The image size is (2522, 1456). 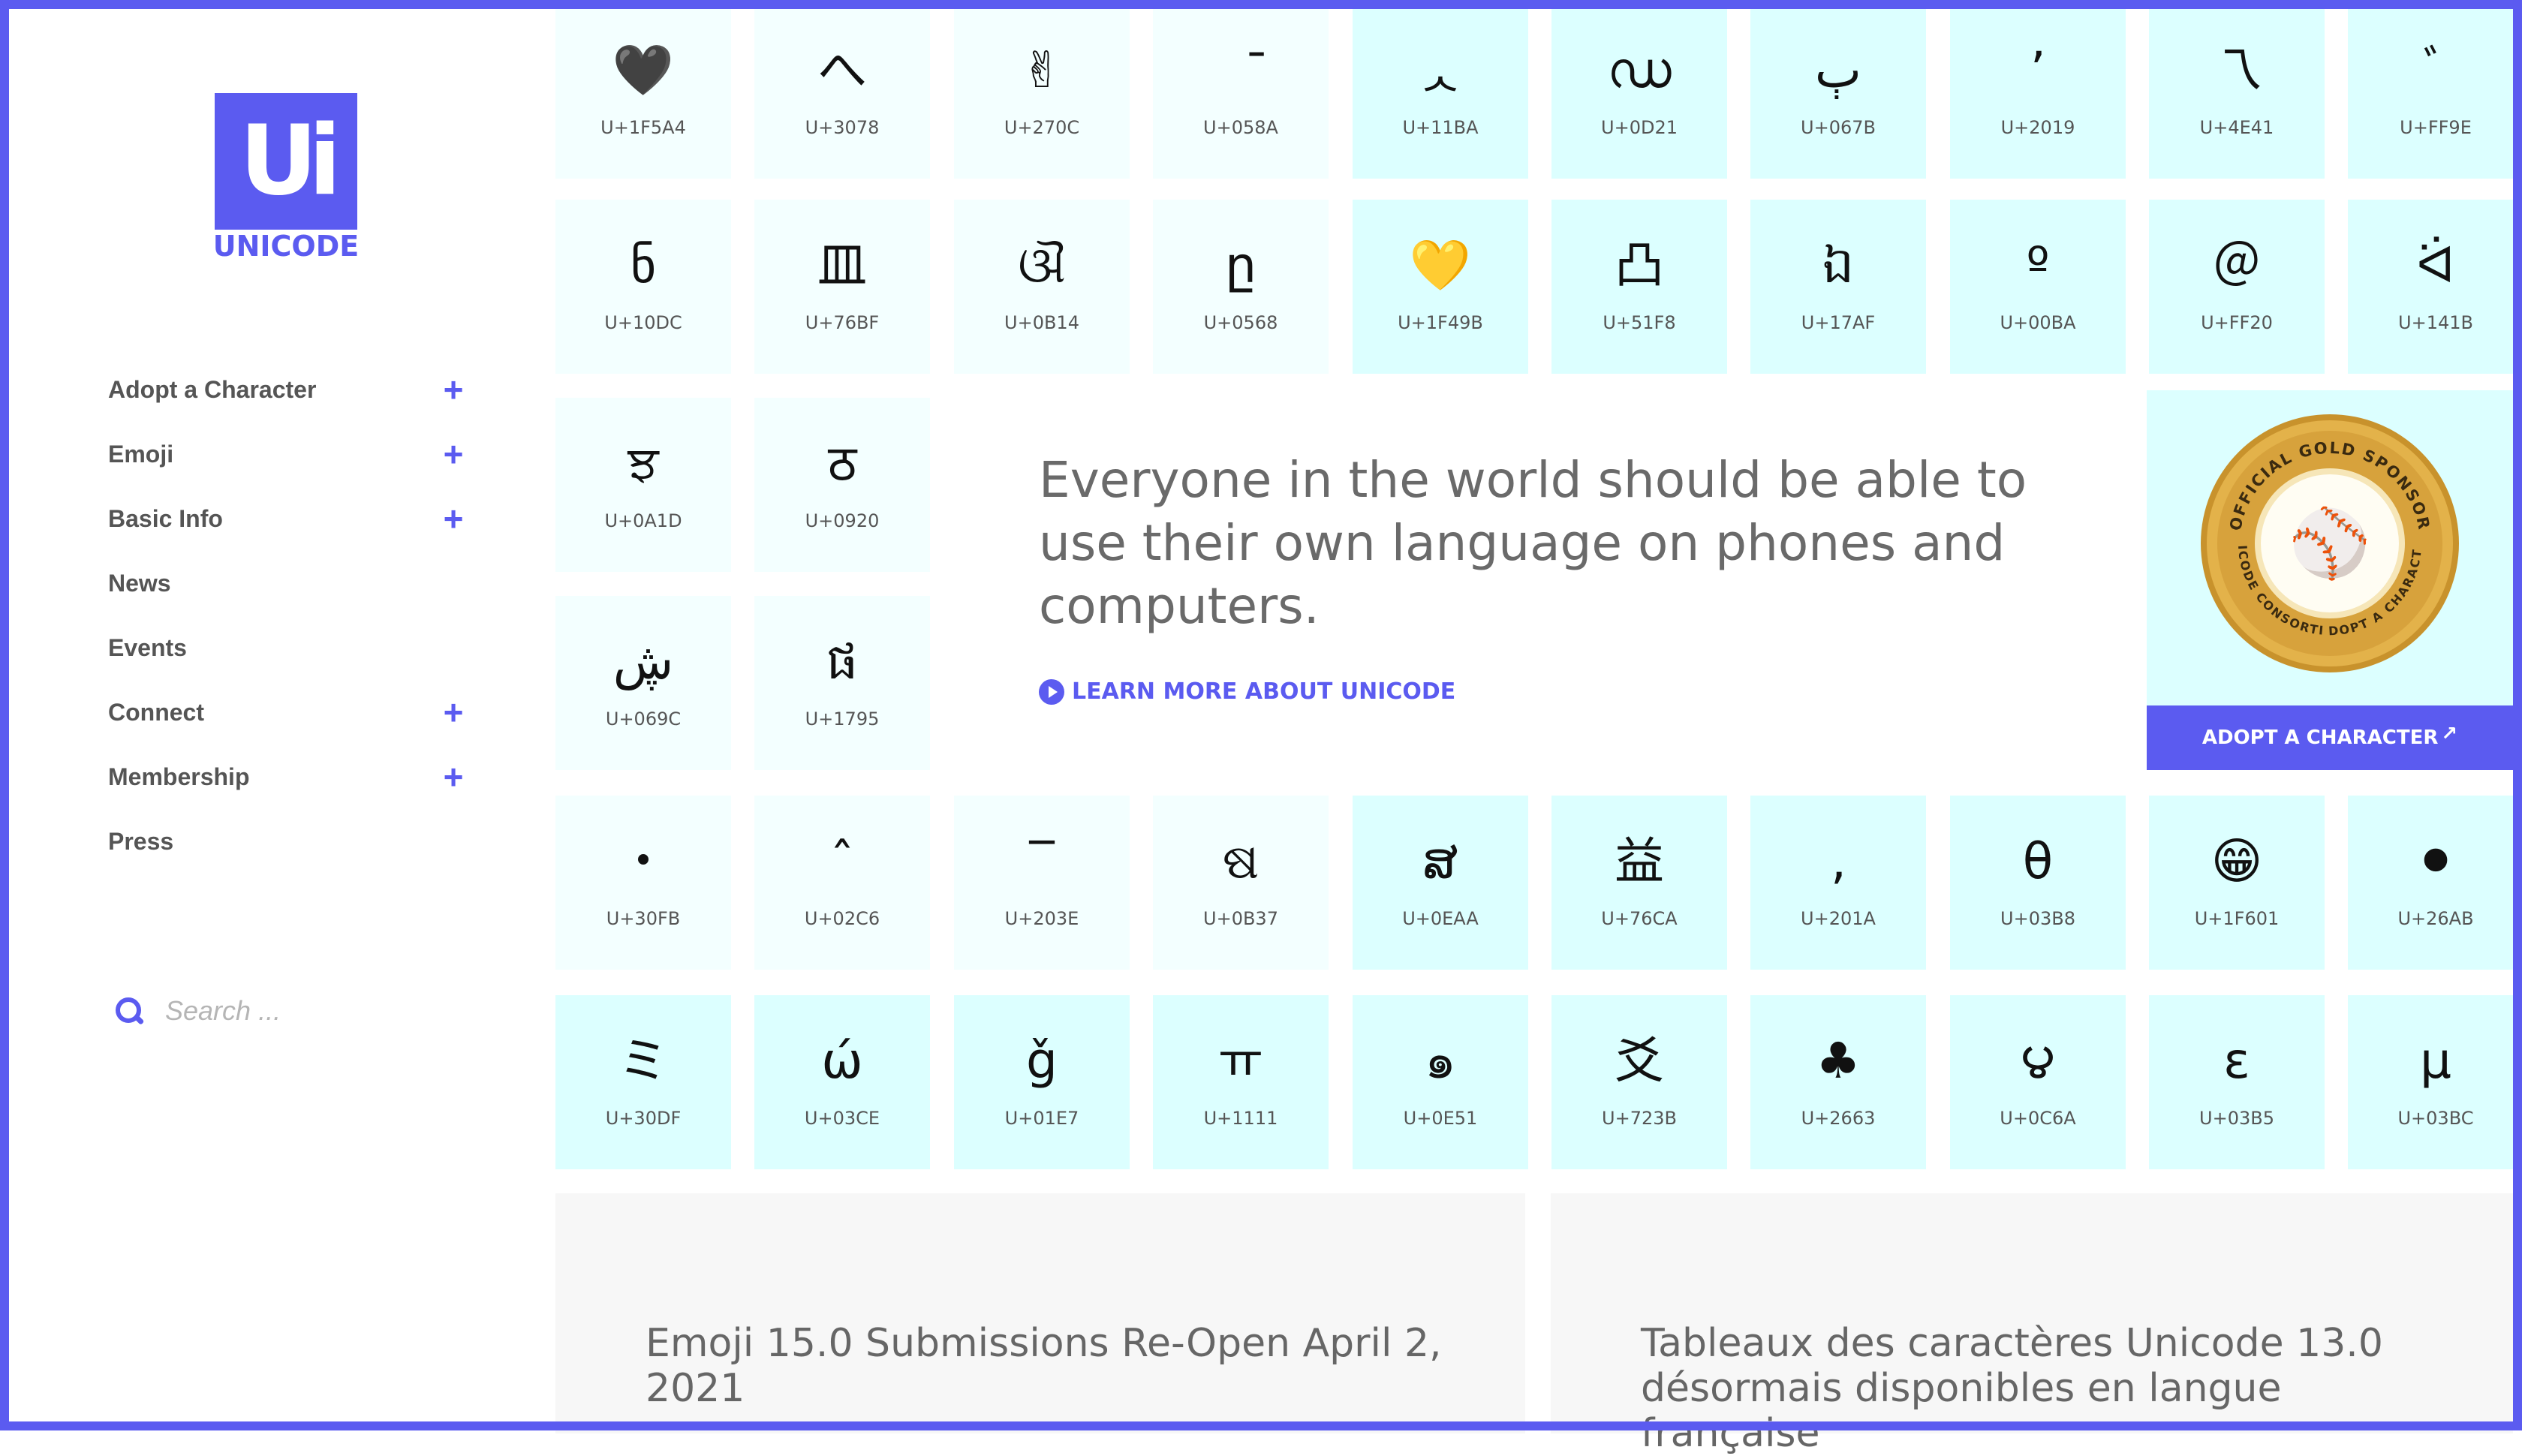 What do you see at coordinates (643, 1082) in the screenshot?
I see `character-tile: ミ U+30DF` at bounding box center [643, 1082].